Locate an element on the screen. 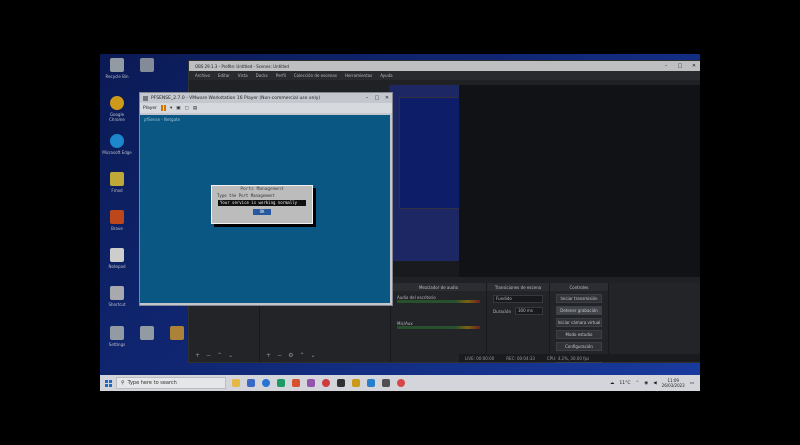 This screenshot has width=800, height=445. scenes-controls: + − ⌃ ⌄ is located at coordinates (214, 355).